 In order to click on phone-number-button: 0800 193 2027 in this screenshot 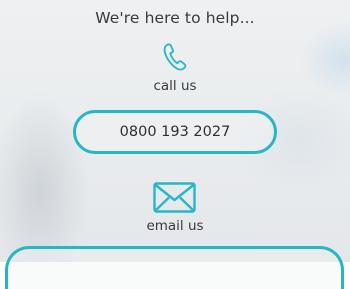, I will do `click(175, 132)`.